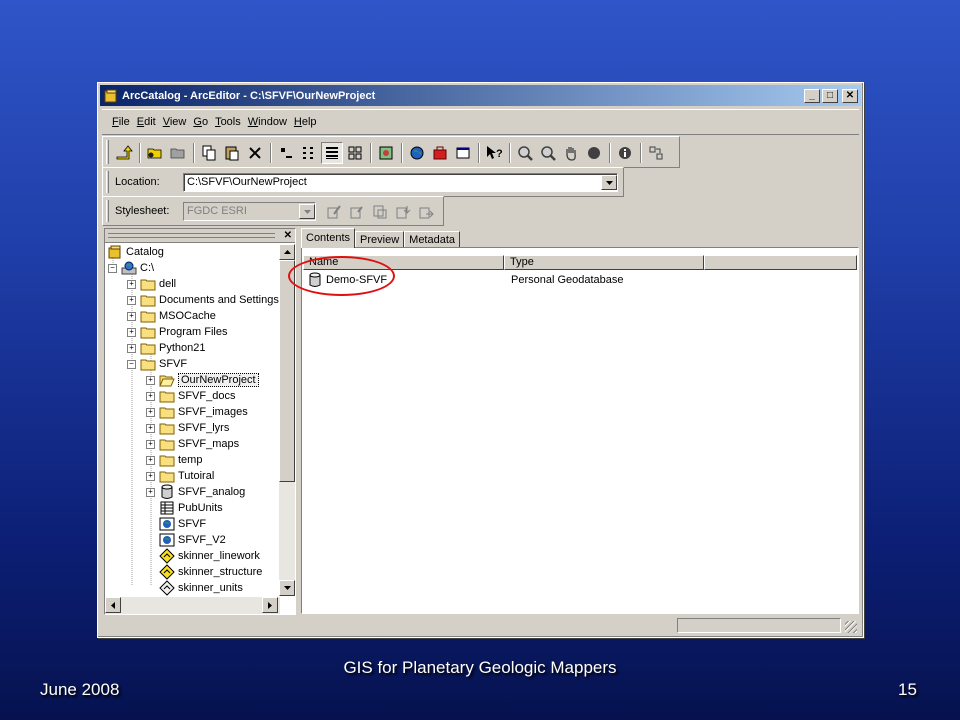  I want to click on tree-item-catalog: Catalog, so click(135, 252).